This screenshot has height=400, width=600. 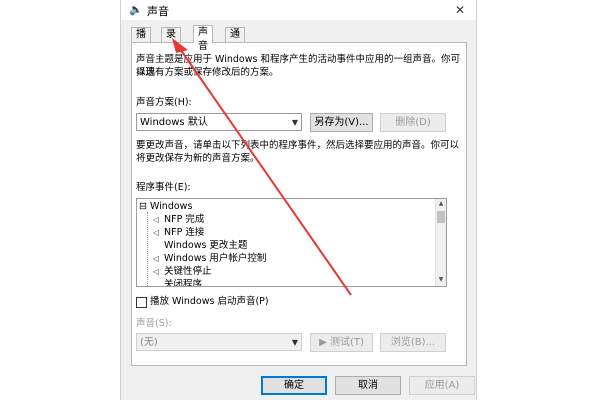 I want to click on test-button: ▶ 测试(T), so click(x=341, y=342).